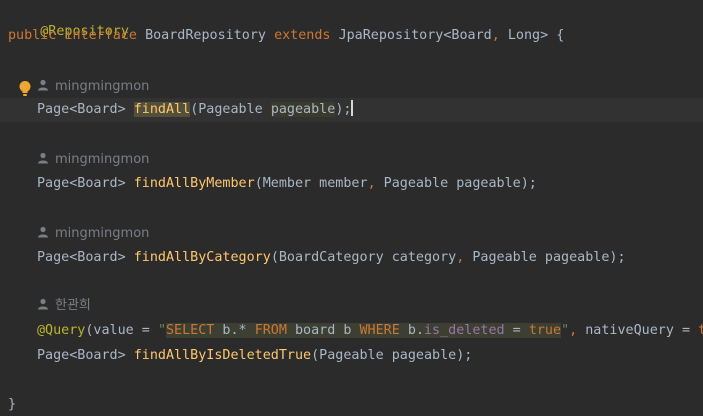 This screenshot has width=703, height=416. Describe the element at coordinates (700, 330) in the screenshot. I see `native-query-value: true` at that location.